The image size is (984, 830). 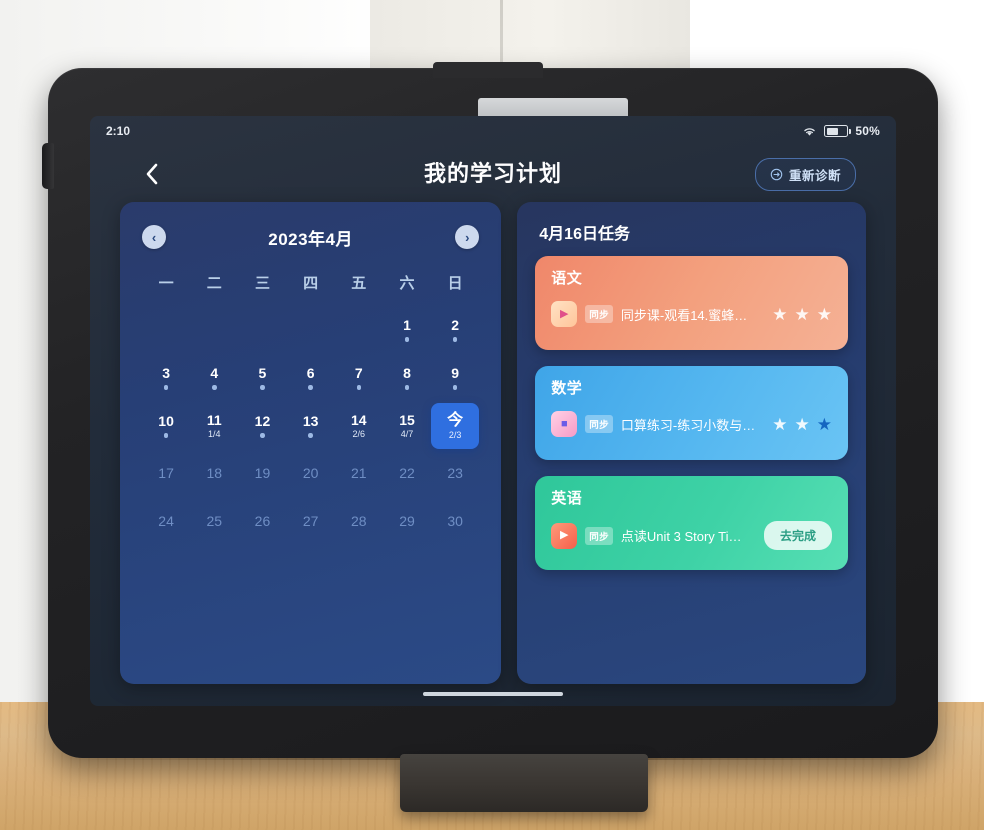 I want to click on refresh-circle-icon, so click(x=776, y=174).